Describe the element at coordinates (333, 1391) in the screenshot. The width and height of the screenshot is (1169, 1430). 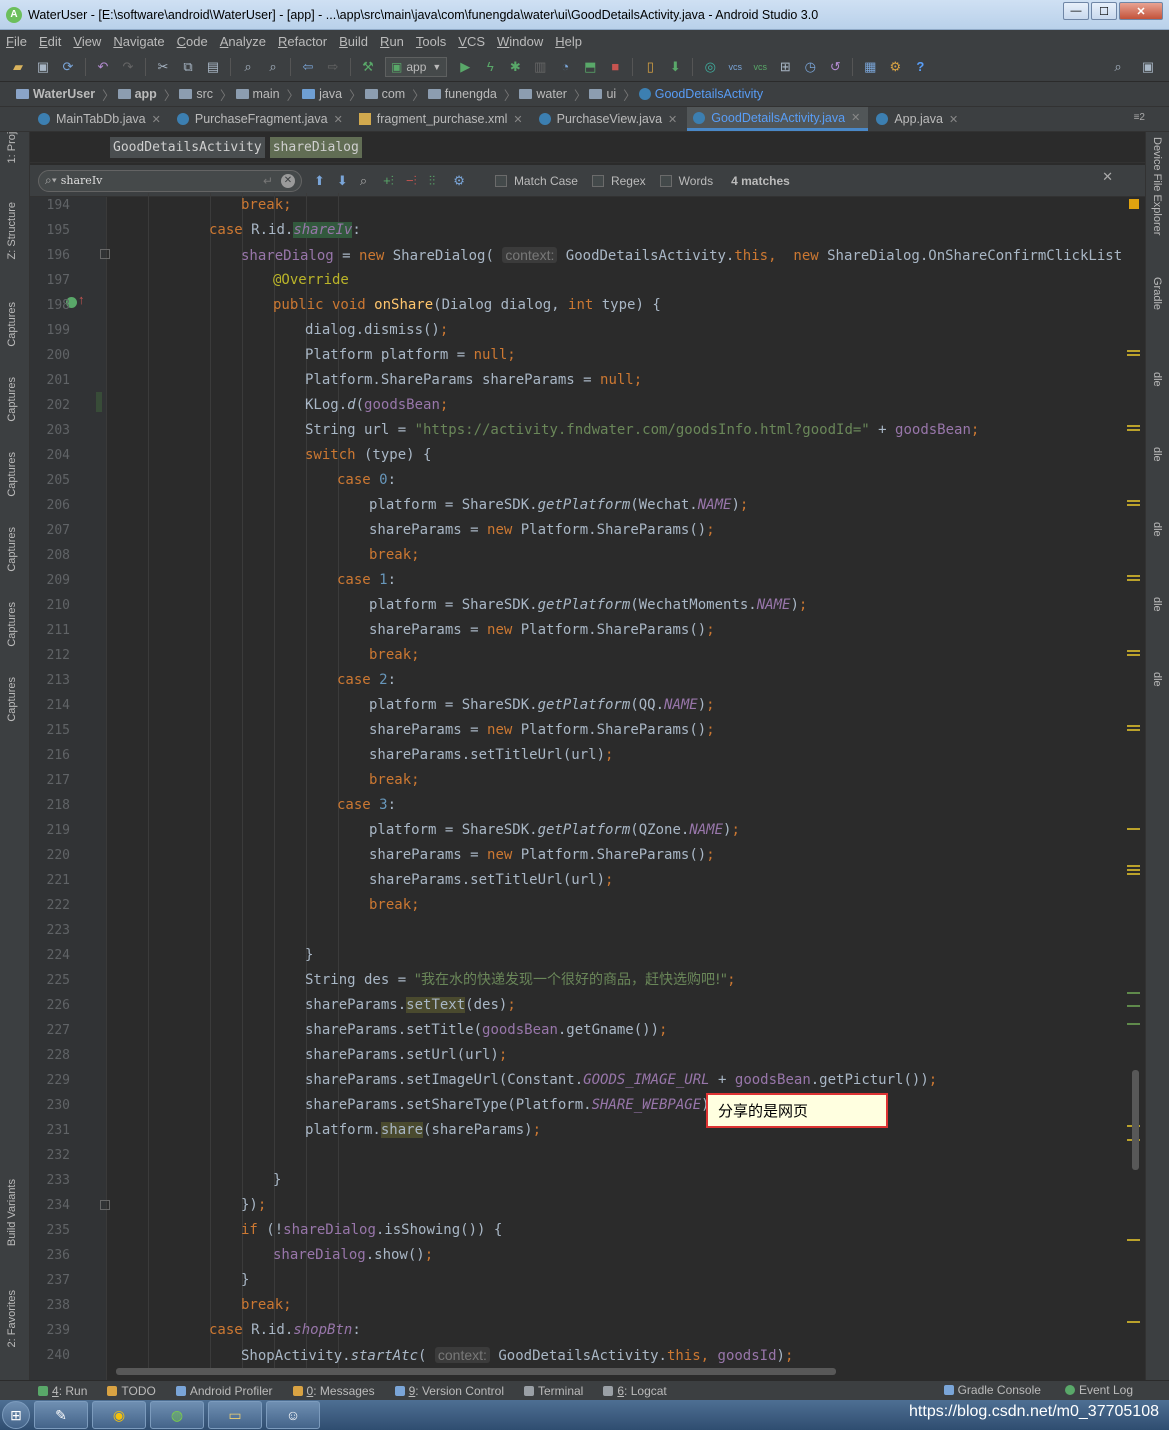
I see `messages-tool-button: 0: Messages` at that location.